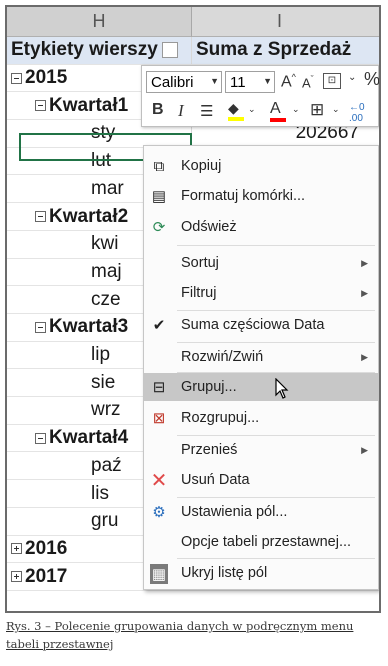  What do you see at coordinates (279, 22) in the screenshot?
I see `column-header-i: I` at bounding box center [279, 22].